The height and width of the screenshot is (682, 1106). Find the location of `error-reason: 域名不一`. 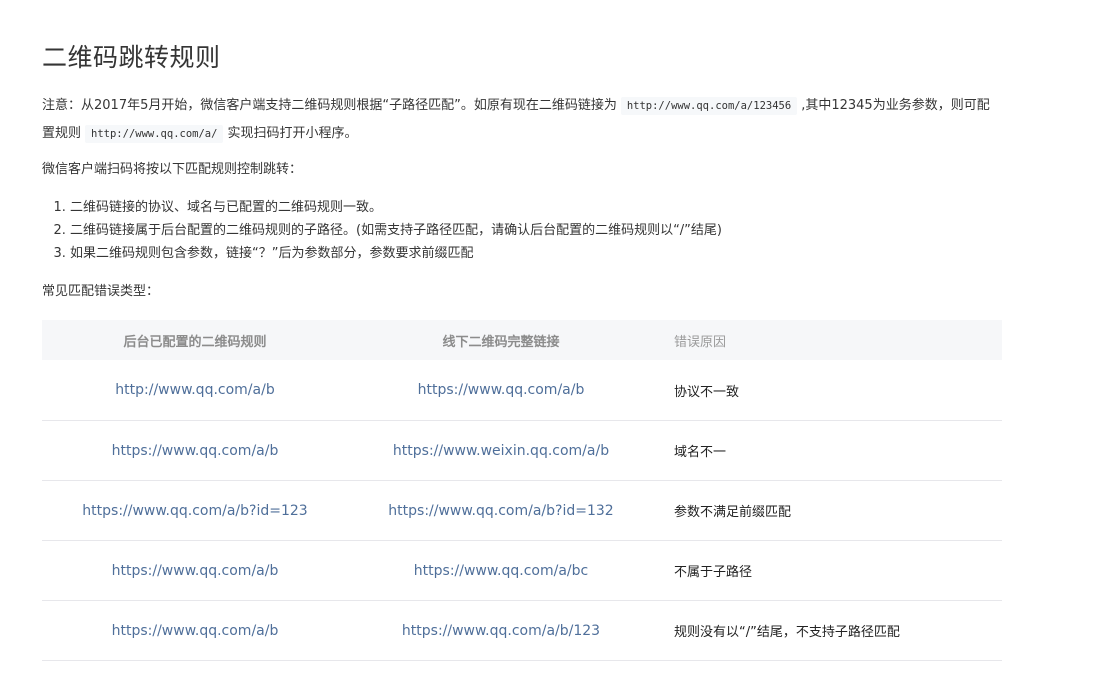

error-reason: 域名不一 is located at coordinates (828, 450).